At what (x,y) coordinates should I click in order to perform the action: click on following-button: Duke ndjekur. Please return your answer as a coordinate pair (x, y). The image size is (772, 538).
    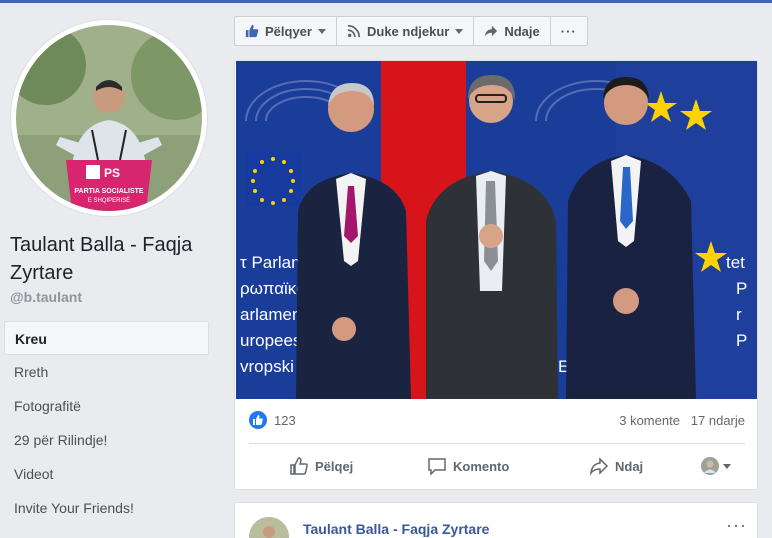
    Looking at the image, I should click on (406, 31).